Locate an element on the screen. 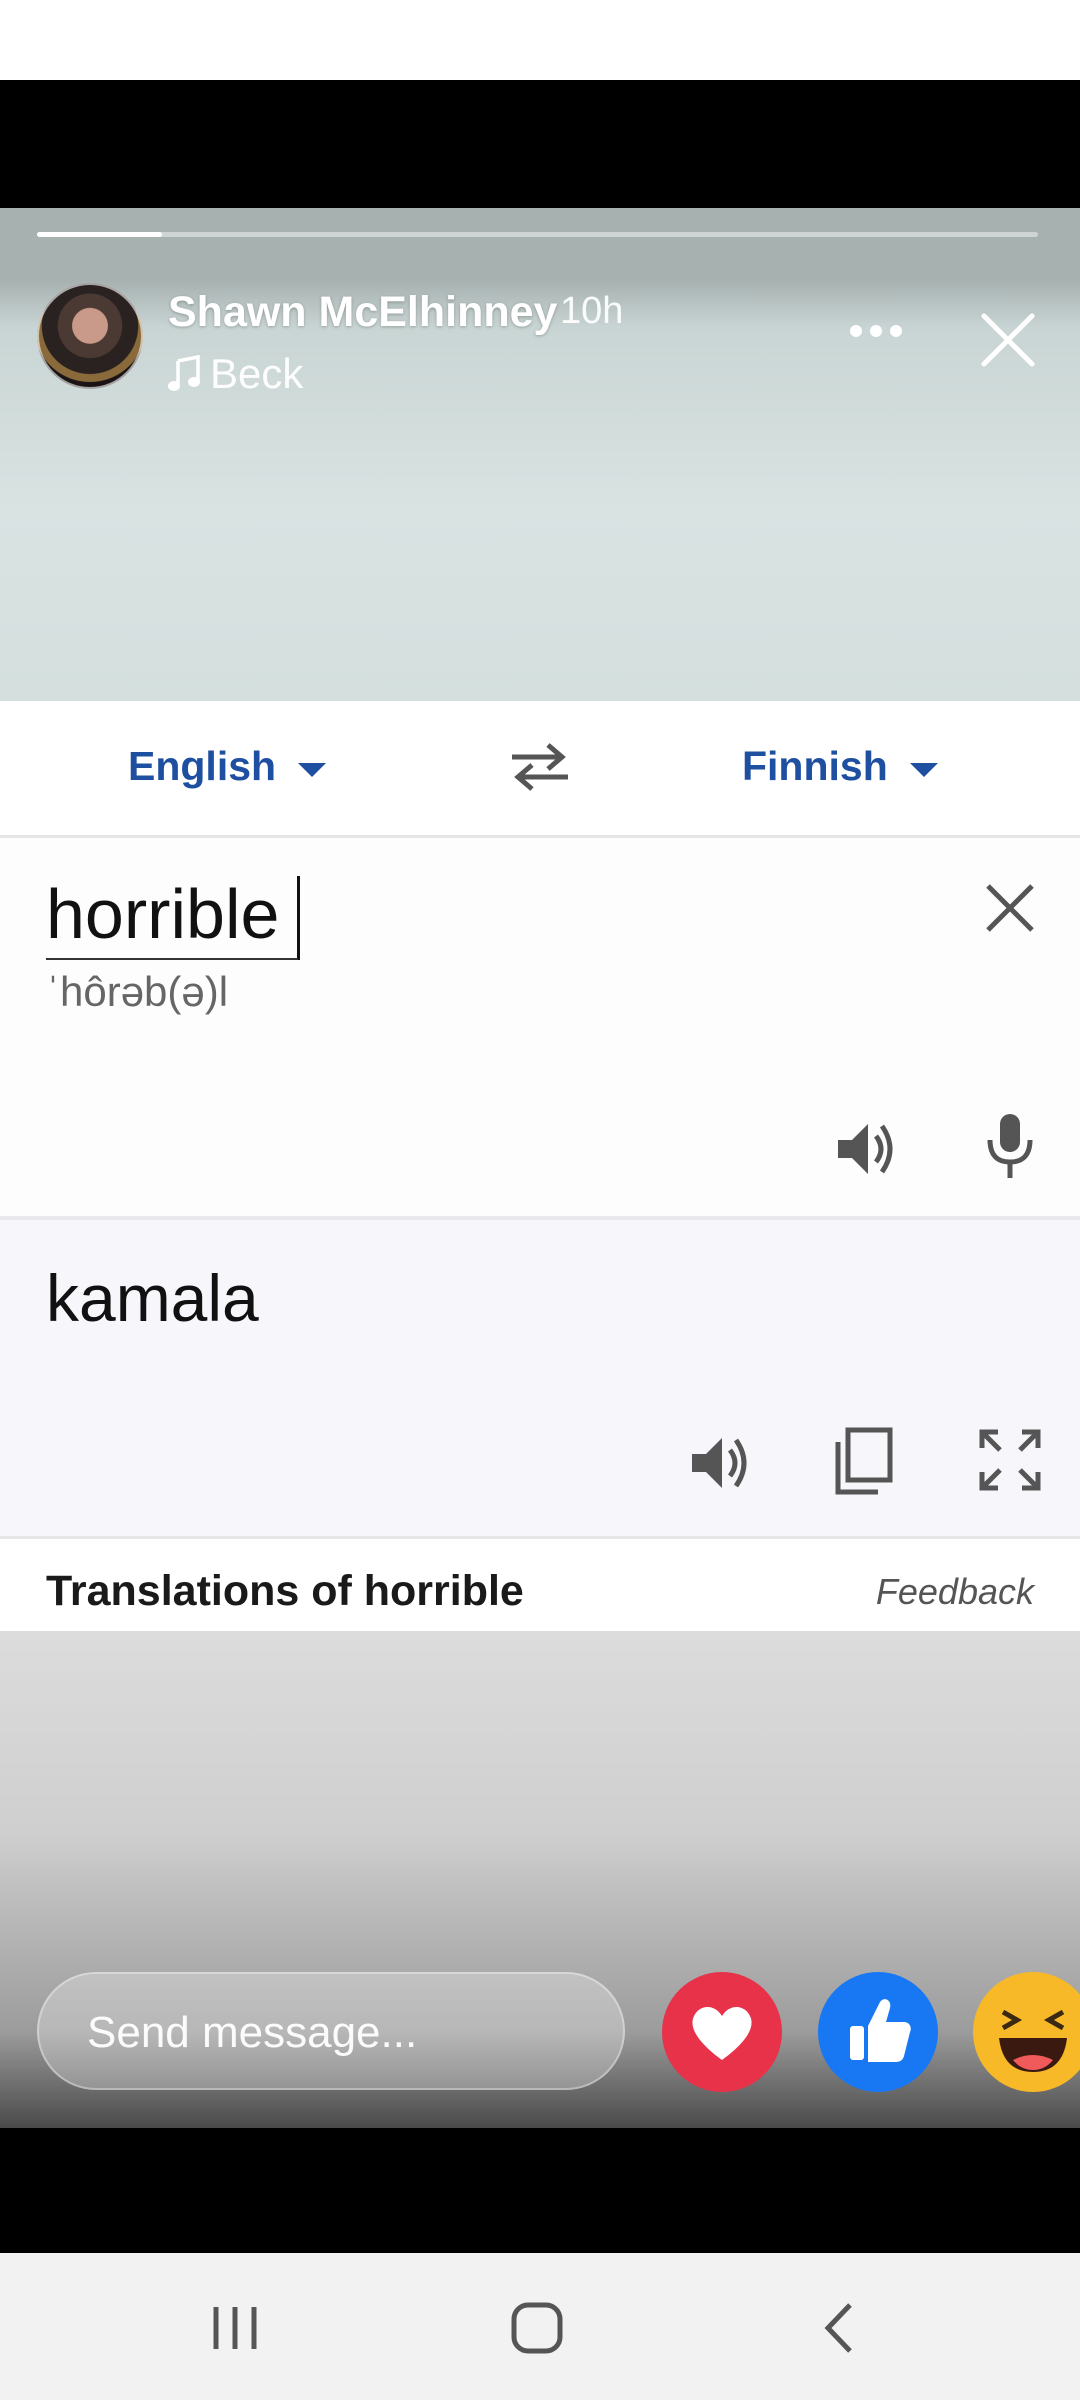  bottom-letterbox is located at coordinates (540, 2190).